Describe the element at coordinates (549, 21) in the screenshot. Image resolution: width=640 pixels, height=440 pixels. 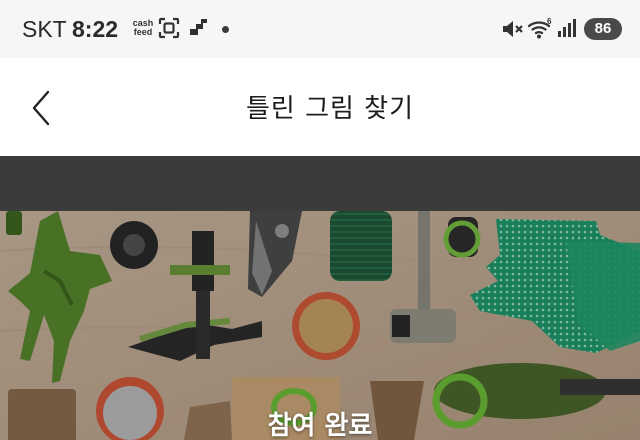
I see `svg-text: 6` at that location.